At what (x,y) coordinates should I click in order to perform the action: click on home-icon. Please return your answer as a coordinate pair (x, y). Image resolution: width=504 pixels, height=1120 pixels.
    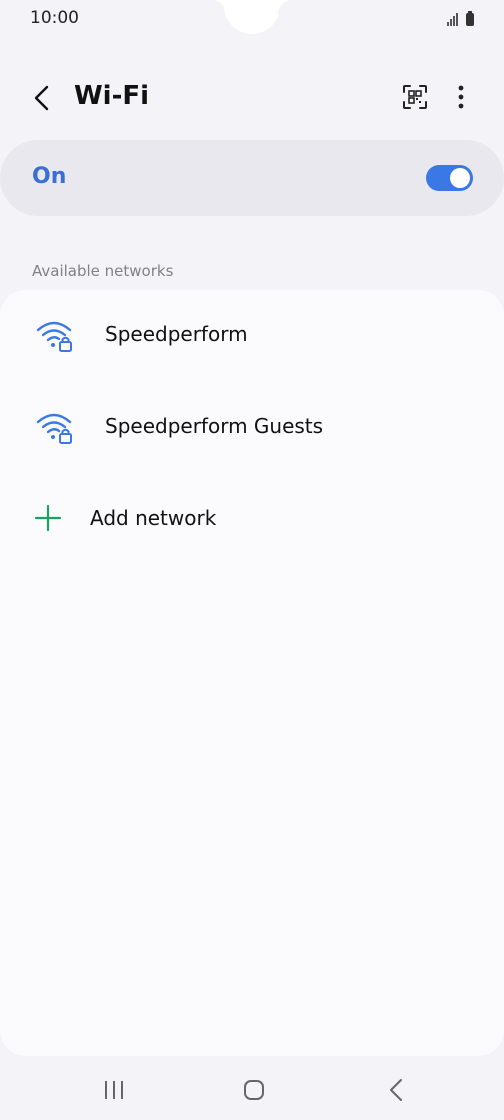
    Looking at the image, I should click on (254, 1090).